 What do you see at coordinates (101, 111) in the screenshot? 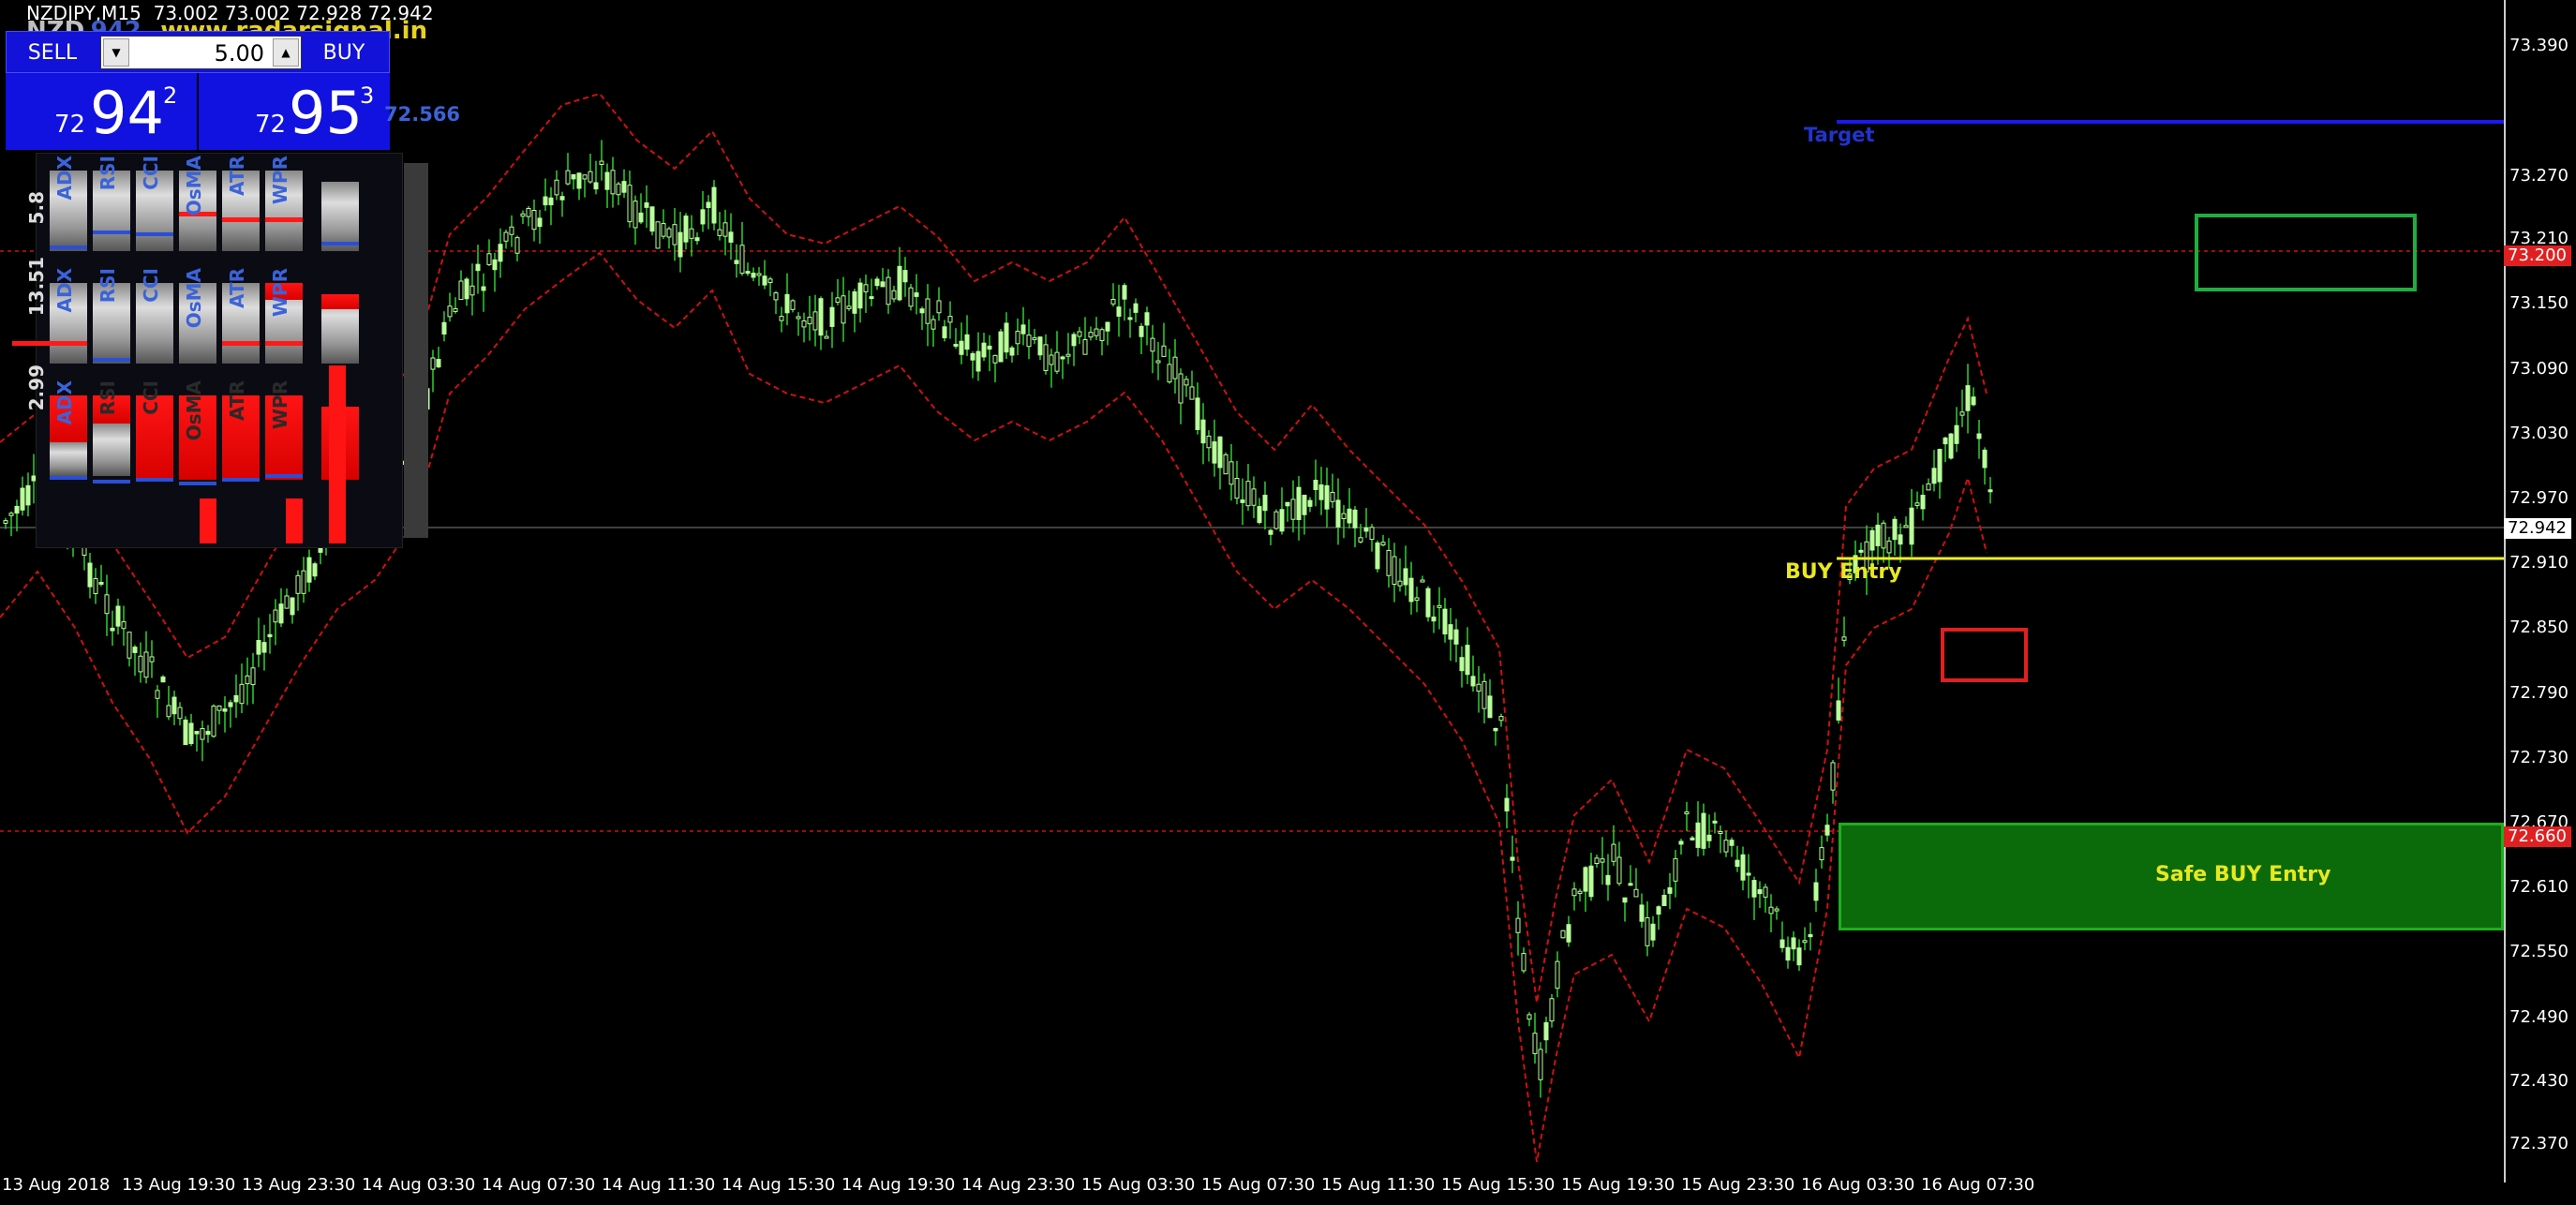
I see `bid-price-button: 72 94 2` at bounding box center [101, 111].